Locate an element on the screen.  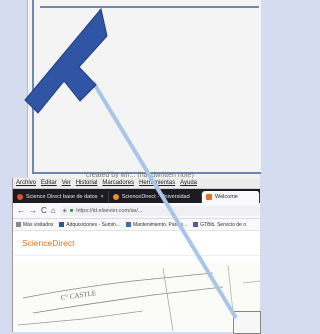
sciencedirect-header: ScienceDirect is located at coordinates (136, 243).